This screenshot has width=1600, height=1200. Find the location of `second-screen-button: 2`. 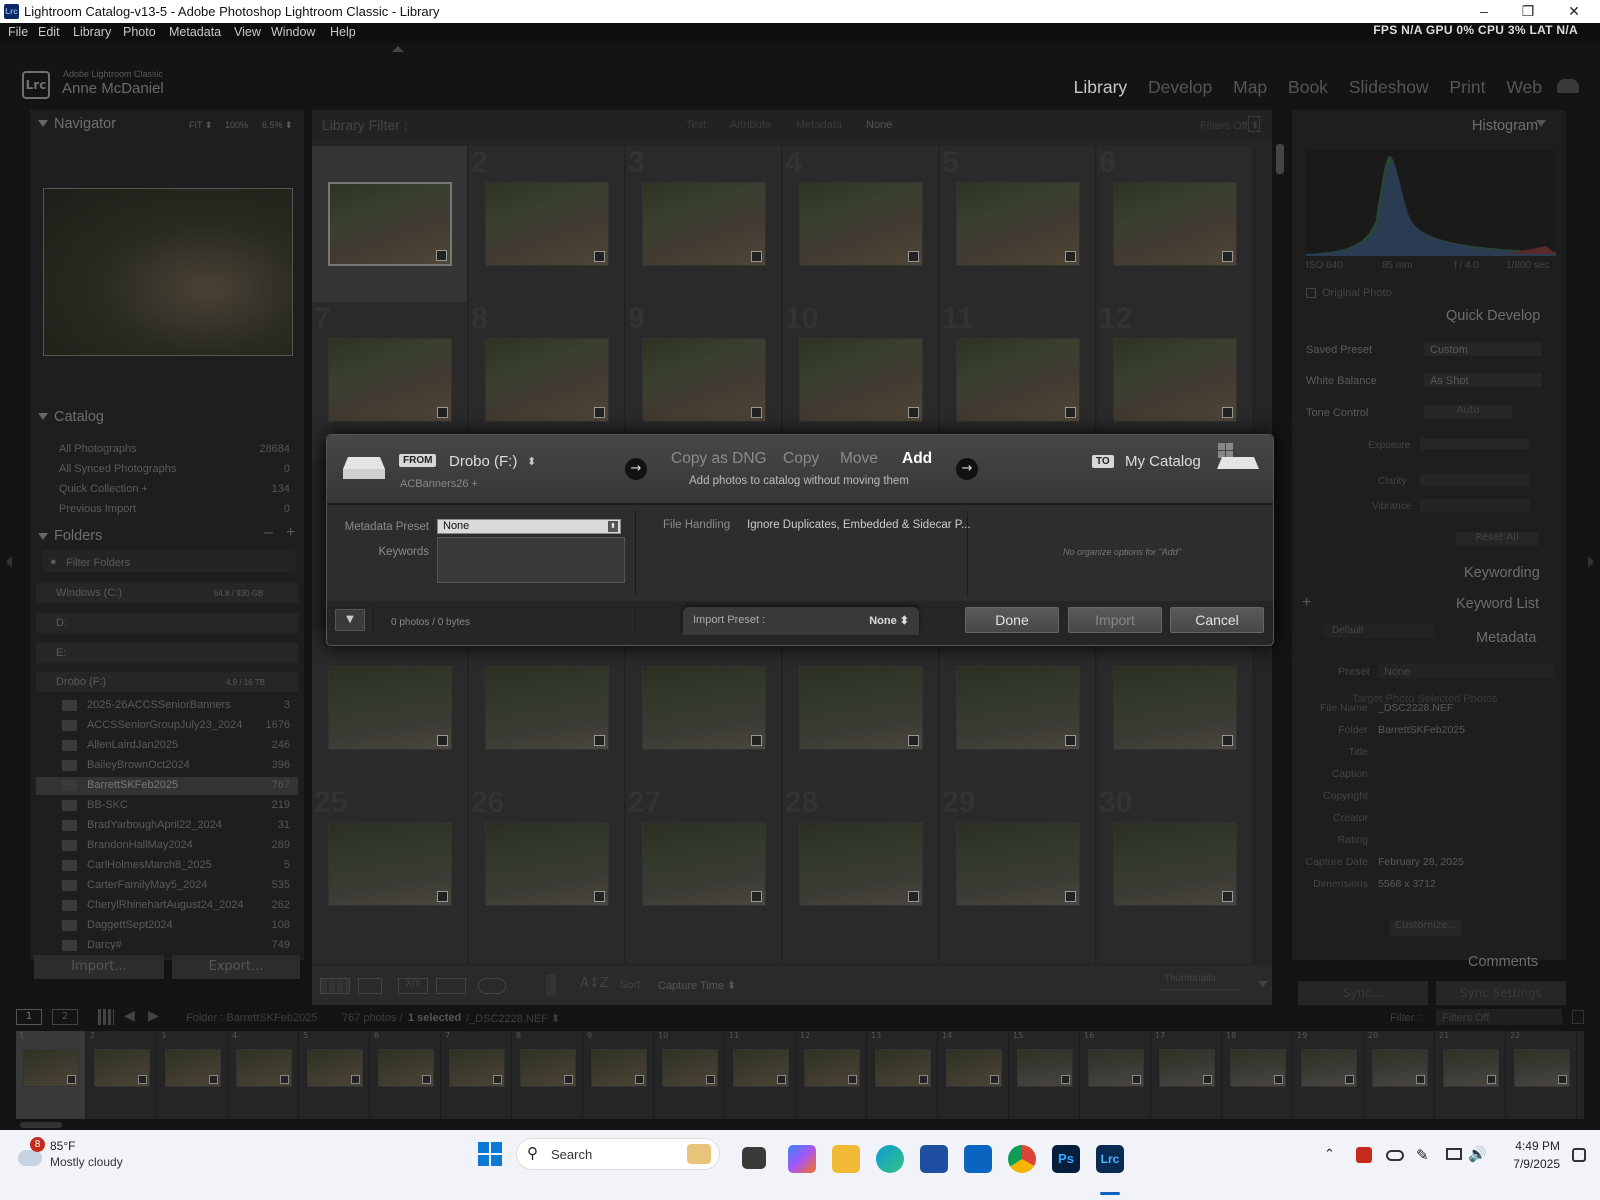

second-screen-button: 2 is located at coordinates (65, 1017).